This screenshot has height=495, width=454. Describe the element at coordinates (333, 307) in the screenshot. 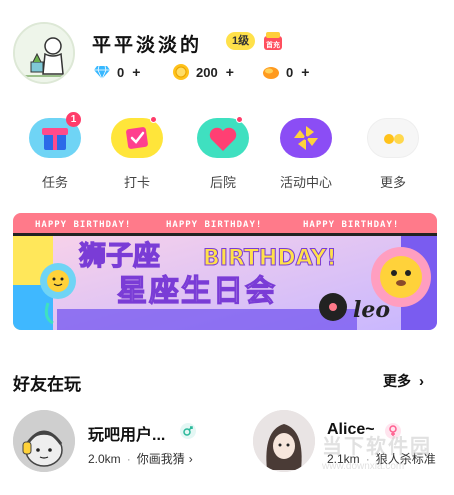

I see `record-icon` at that location.